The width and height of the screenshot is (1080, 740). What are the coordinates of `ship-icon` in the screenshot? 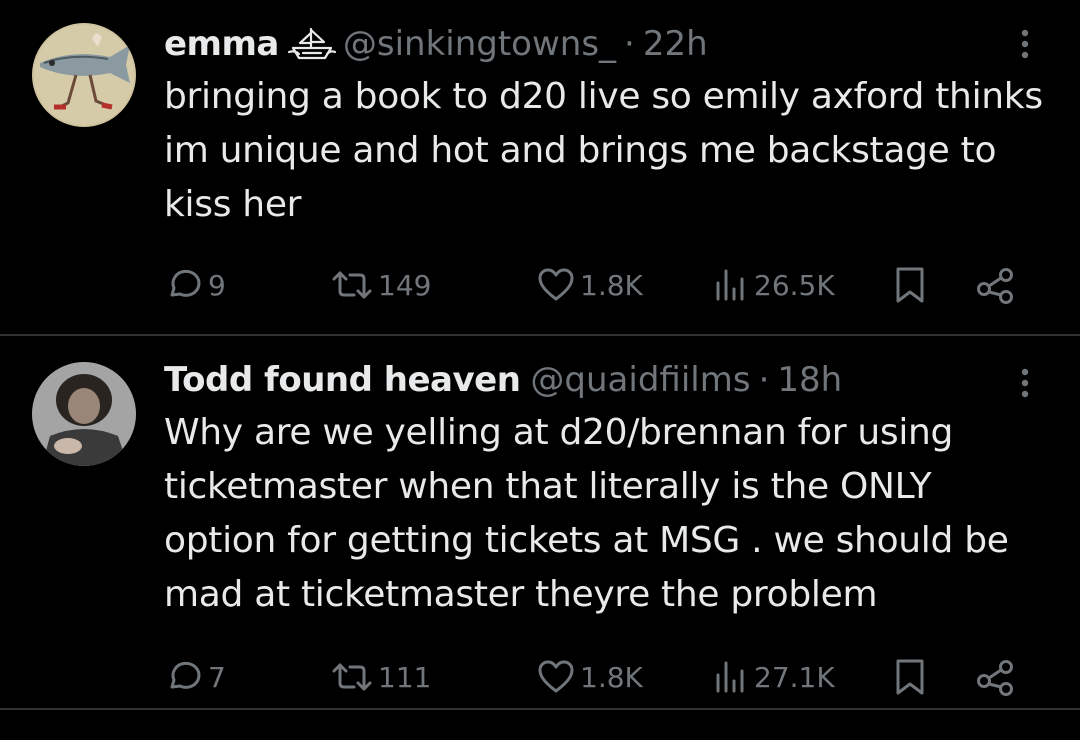 It's located at (312, 44).